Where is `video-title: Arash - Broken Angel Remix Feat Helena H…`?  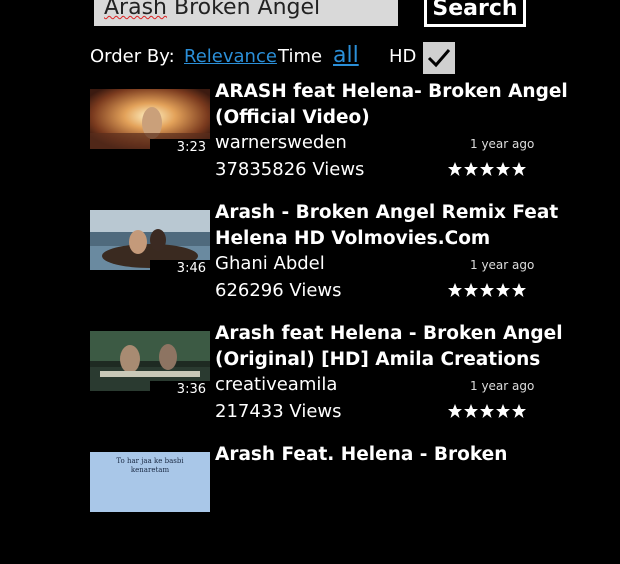 video-title: Arash - Broken Angel Remix Feat Helena H… is located at coordinates (412, 226).